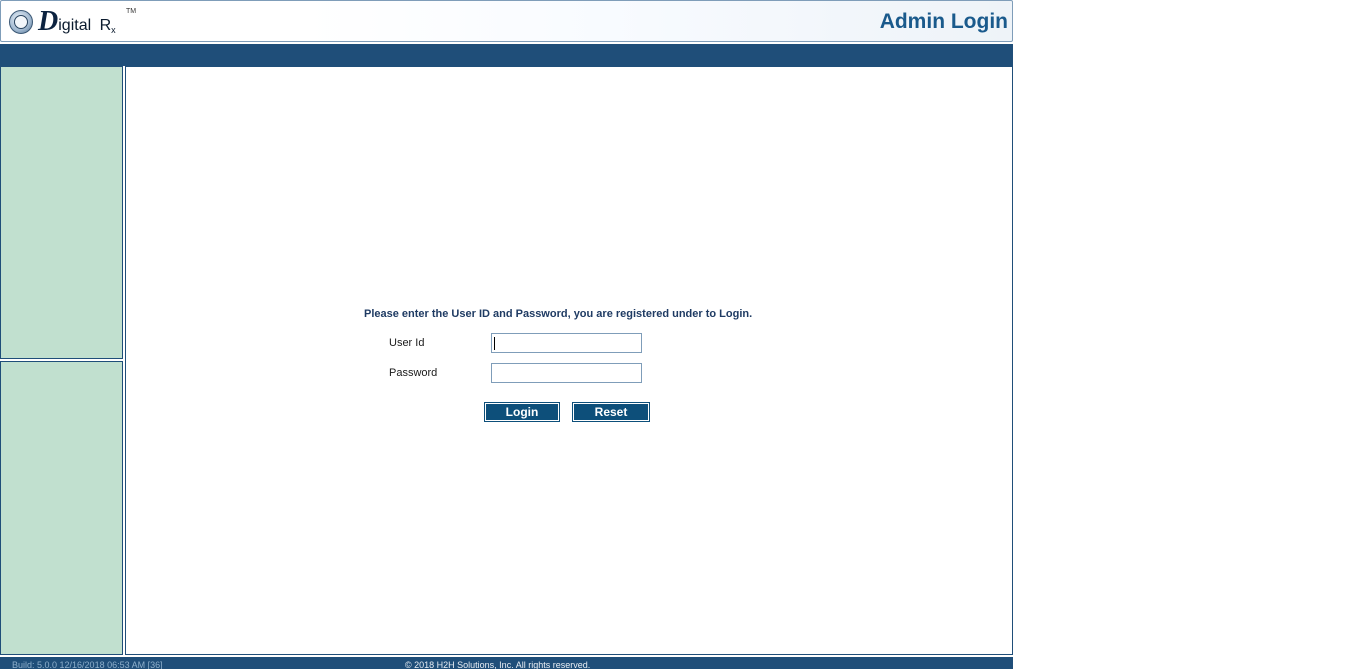 The width and height of the screenshot is (1349, 669). I want to click on text-cursor, so click(494, 343).